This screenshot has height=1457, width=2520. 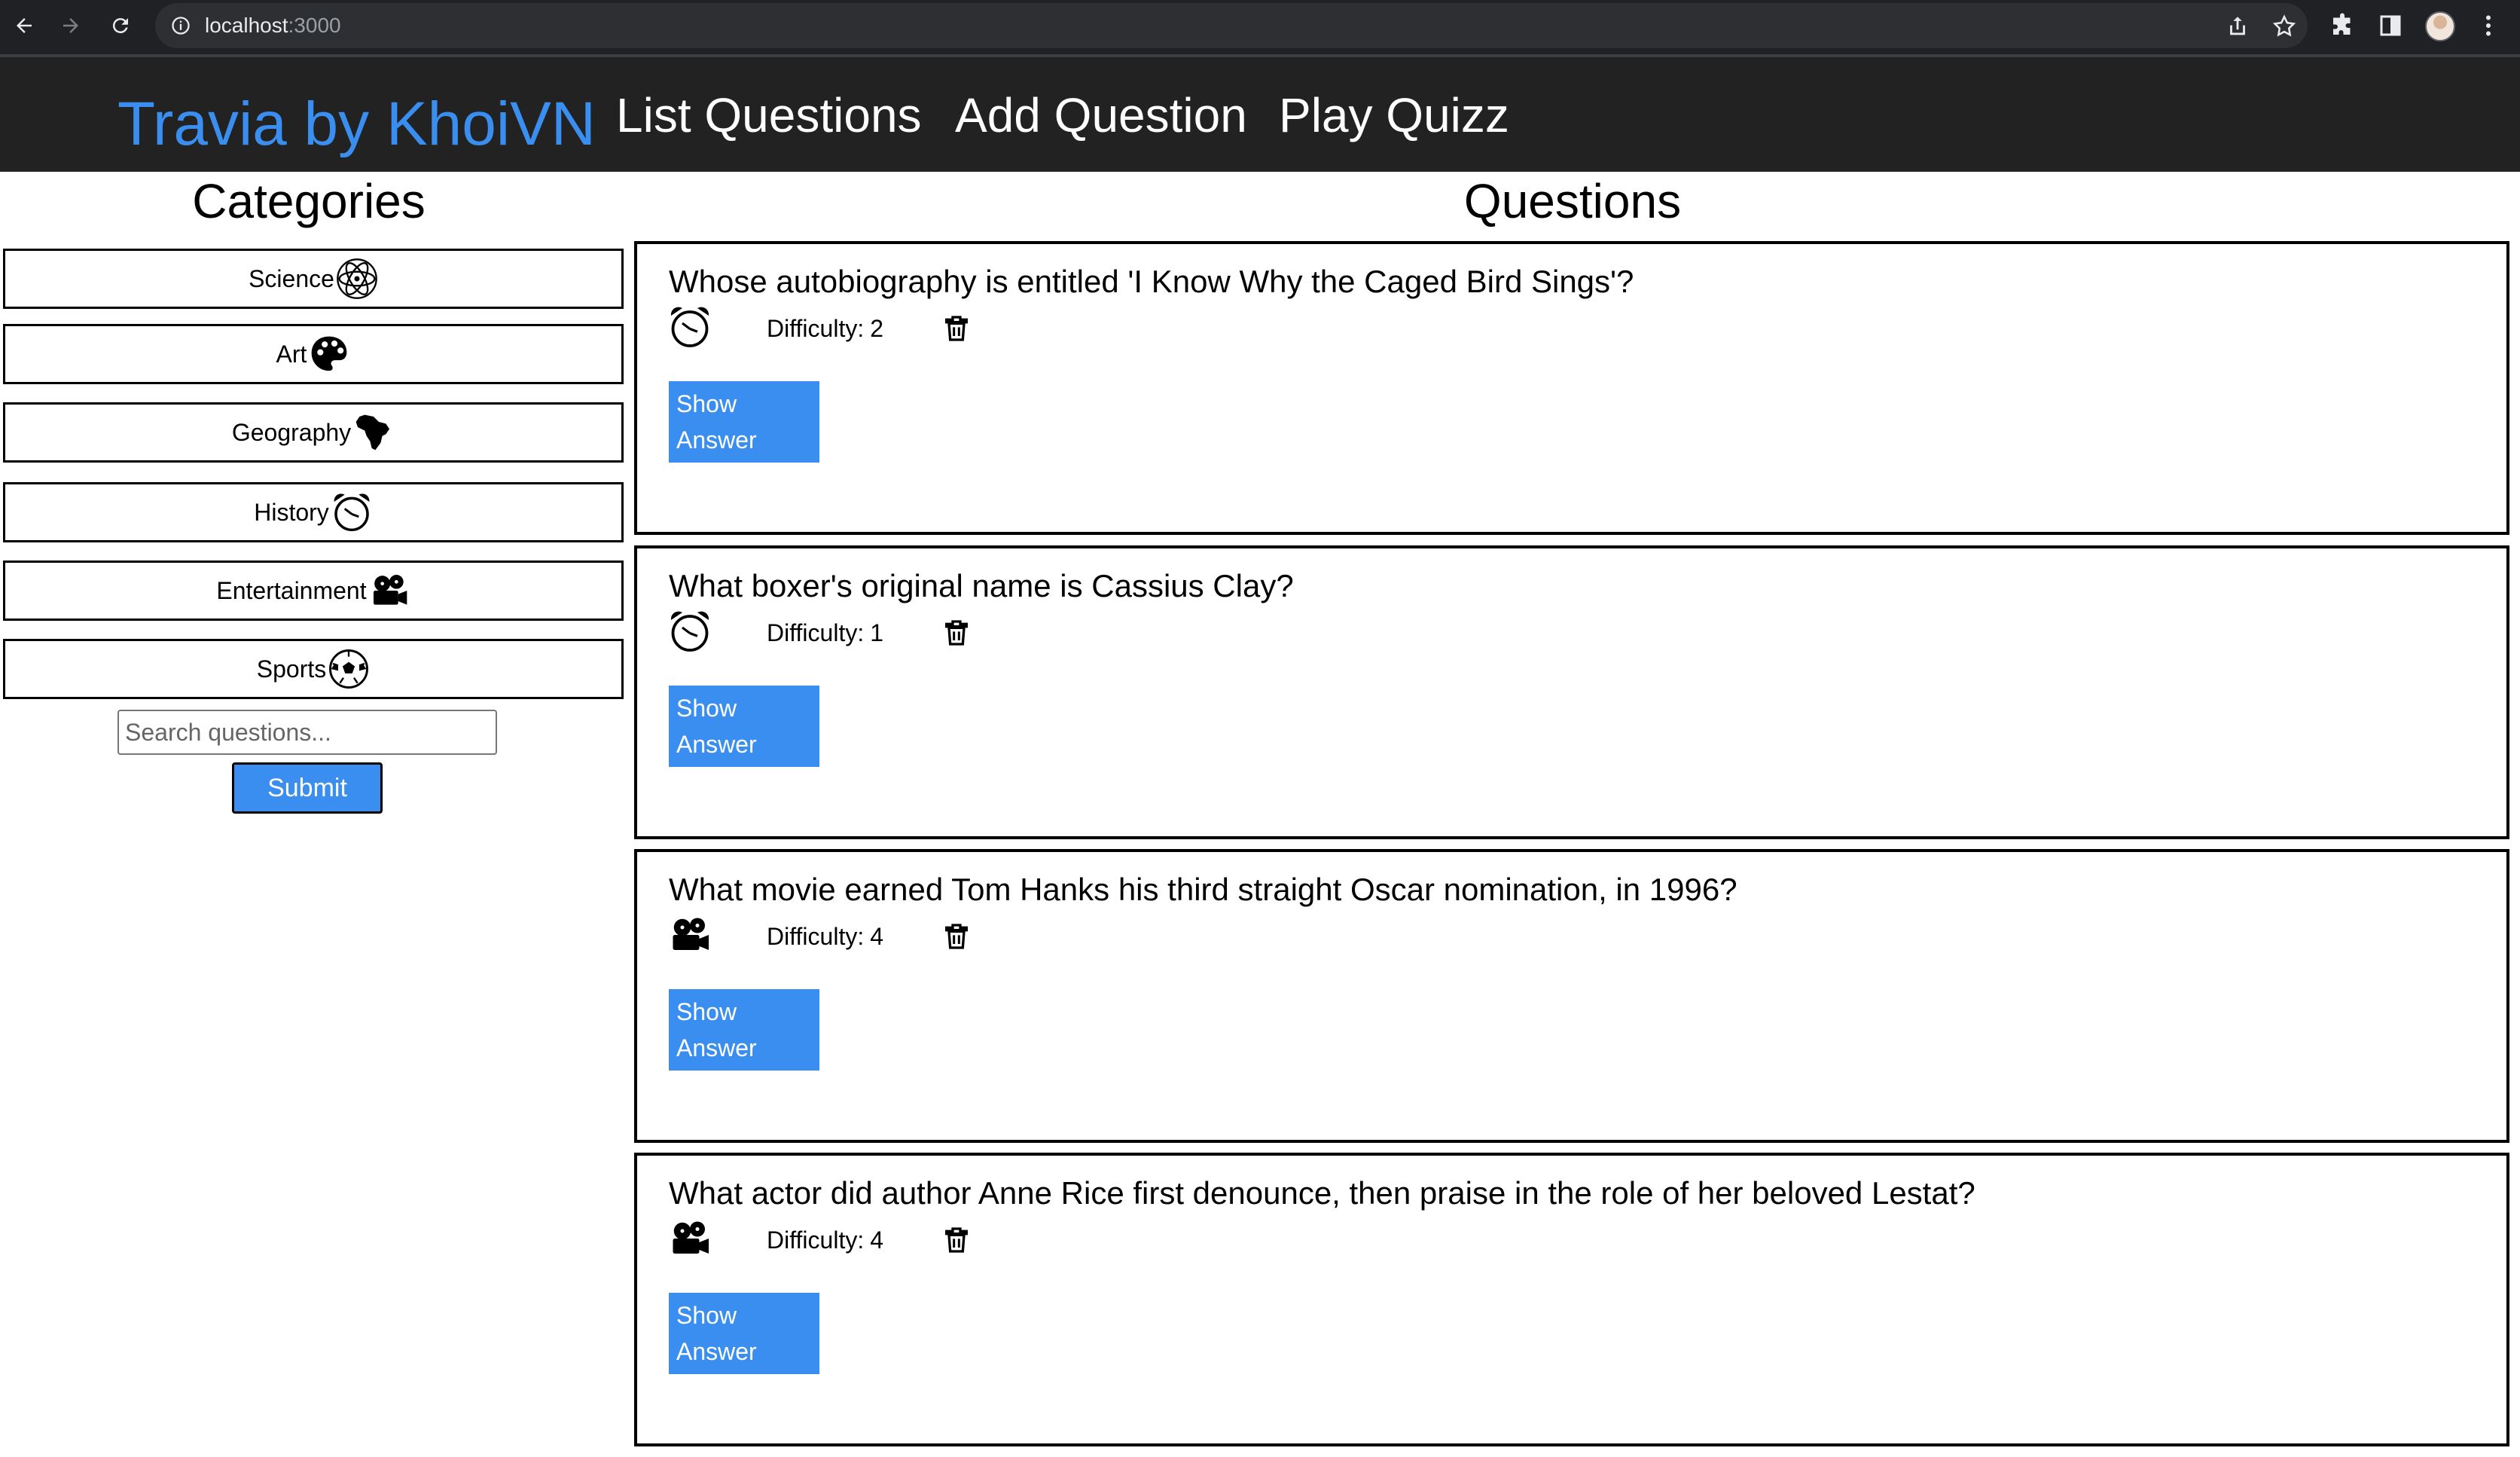 What do you see at coordinates (2284, 27) in the screenshot?
I see `bookmark-star-icon` at bounding box center [2284, 27].